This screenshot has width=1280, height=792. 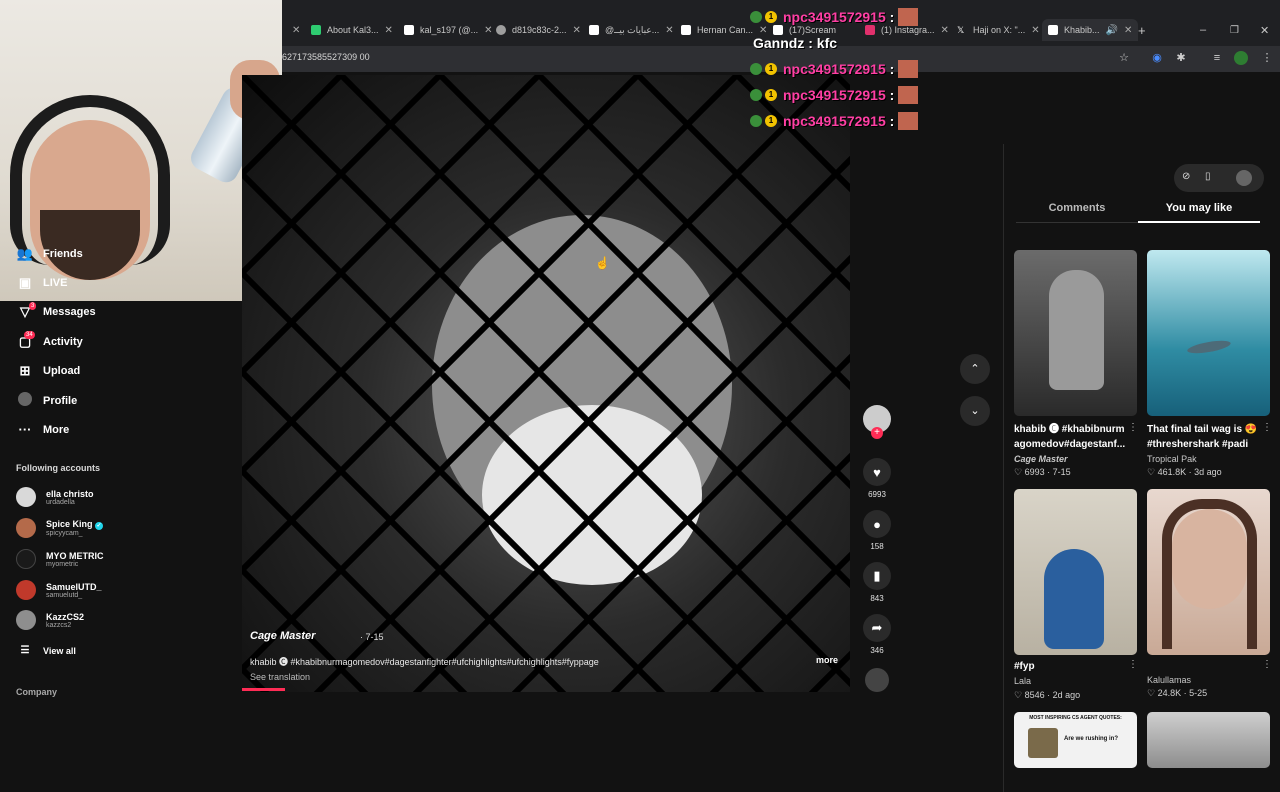 I want to click on tab-you-may-like: You may like, so click(x=1199, y=208).